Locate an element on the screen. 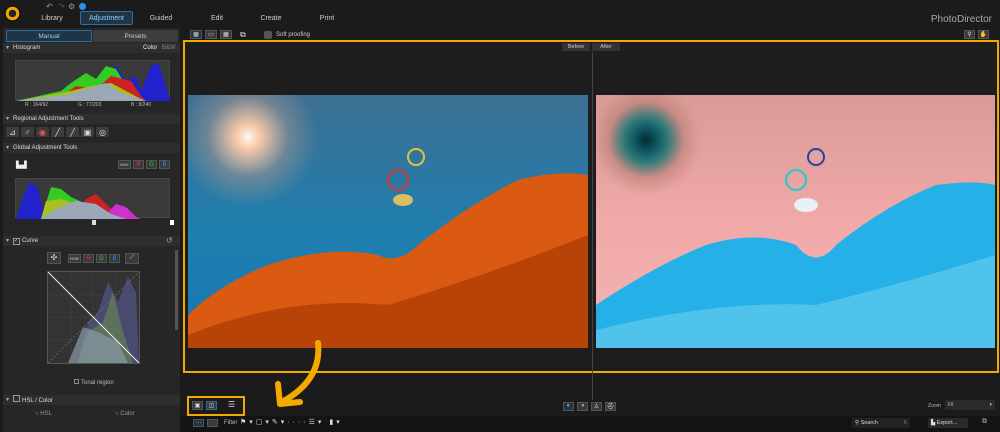  brand-title: PhotoDirector is located at coordinates (961, 19).